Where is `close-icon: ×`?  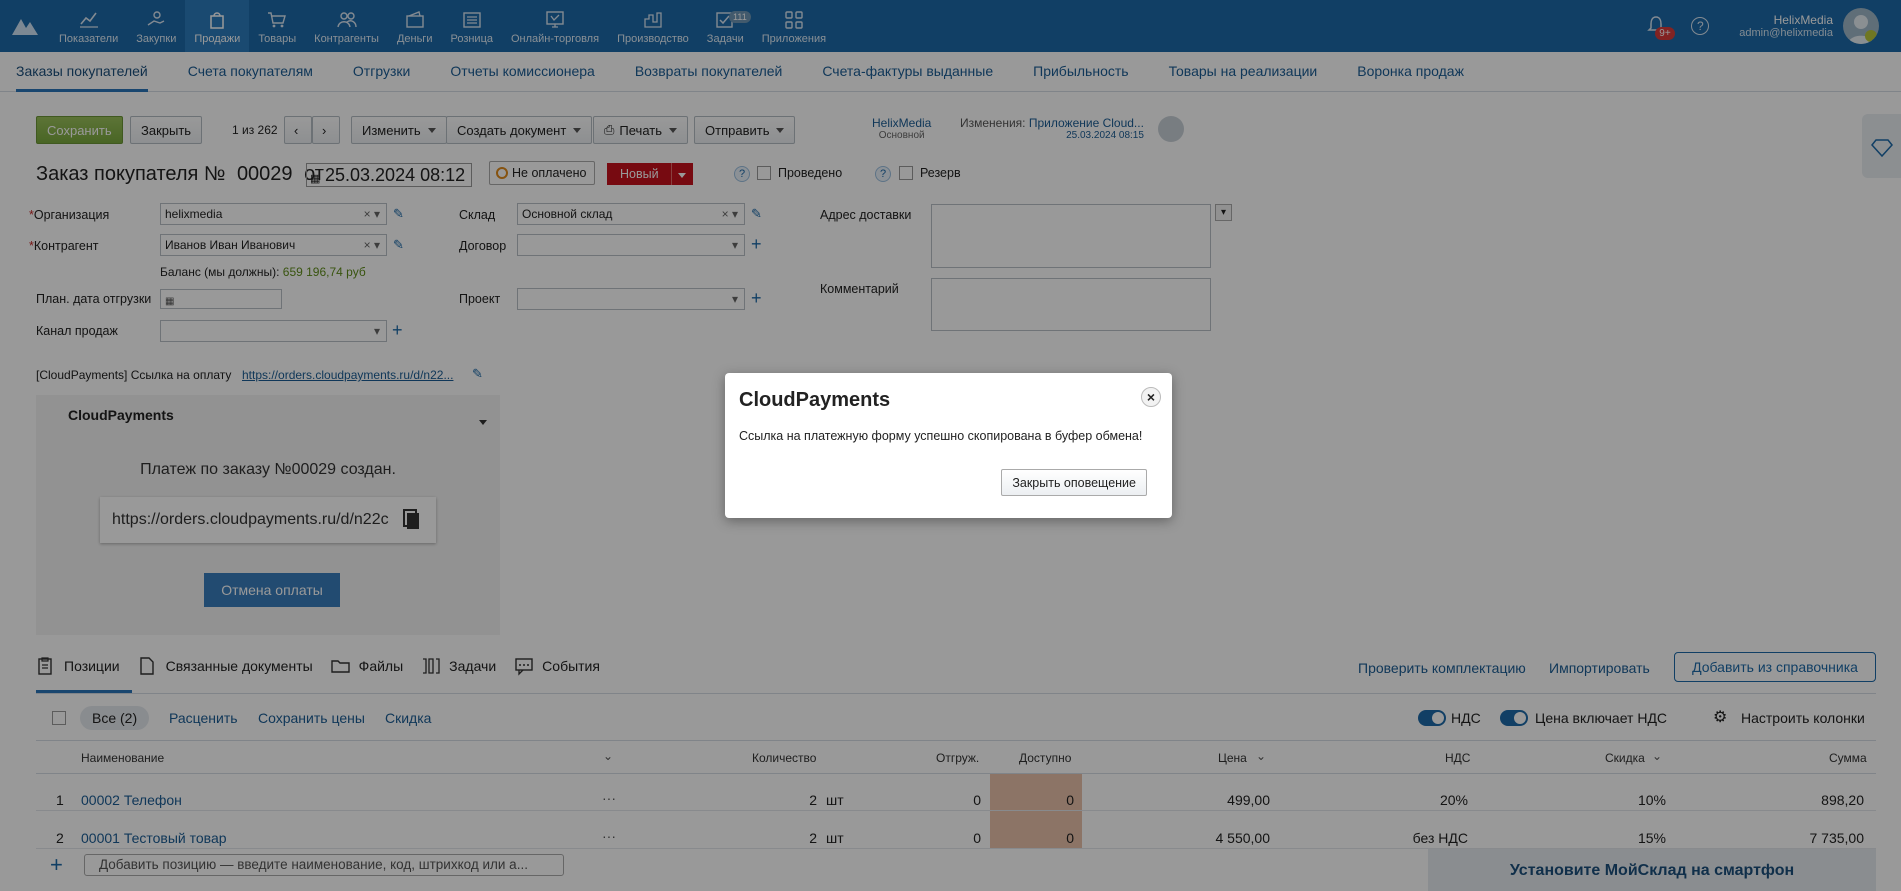
close-icon: × is located at coordinates (1151, 397).